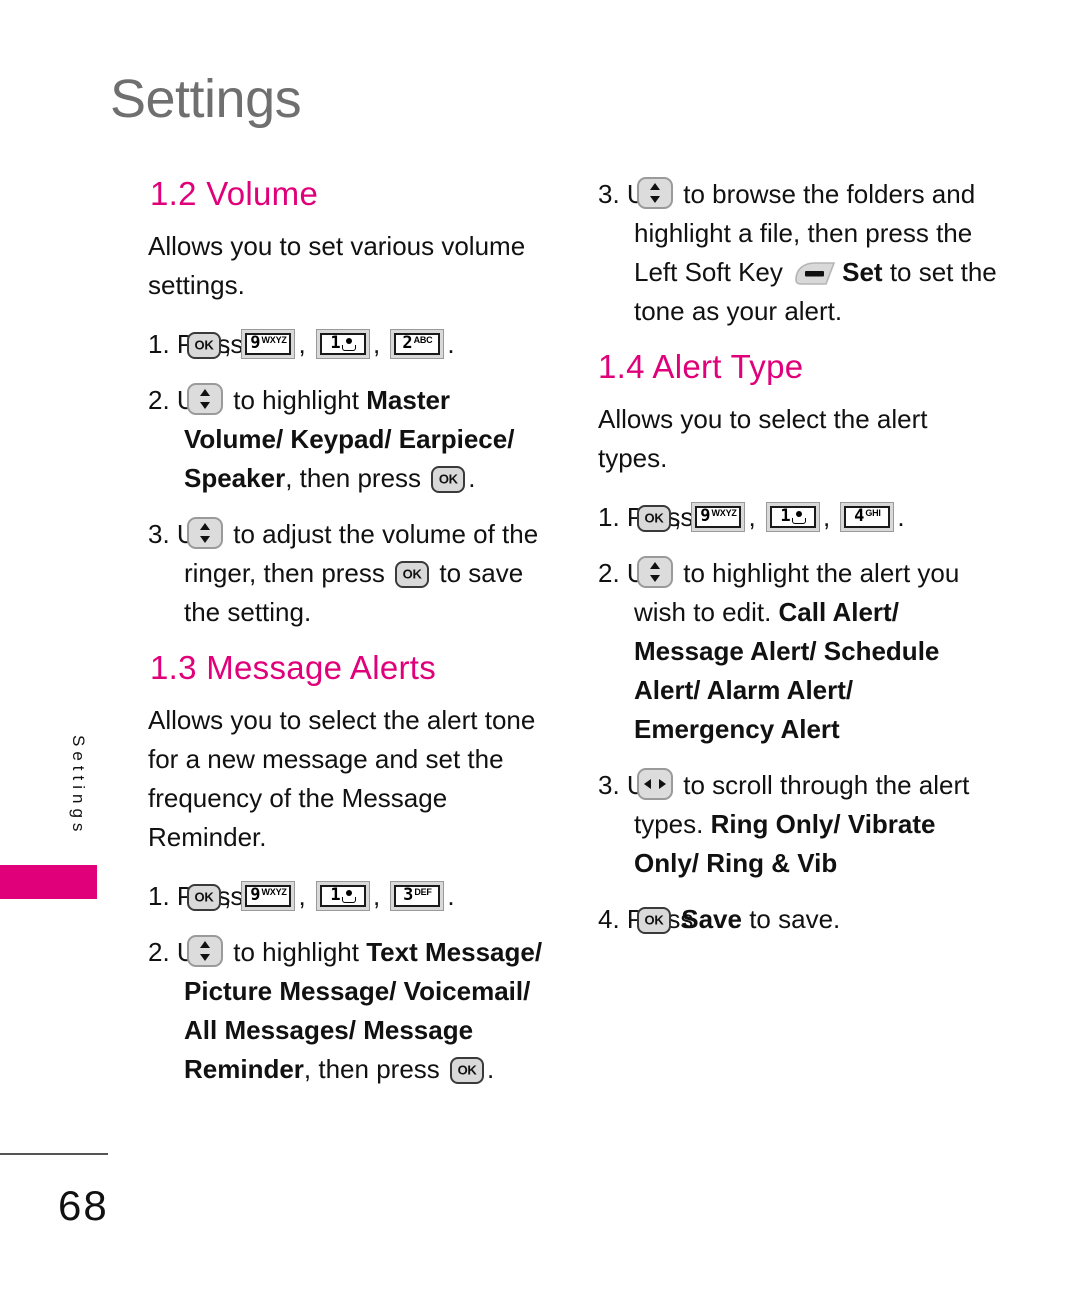 This screenshot has width=1080, height=1295. What do you see at coordinates (901, 516) in the screenshot?
I see `period-3: .` at bounding box center [901, 516].